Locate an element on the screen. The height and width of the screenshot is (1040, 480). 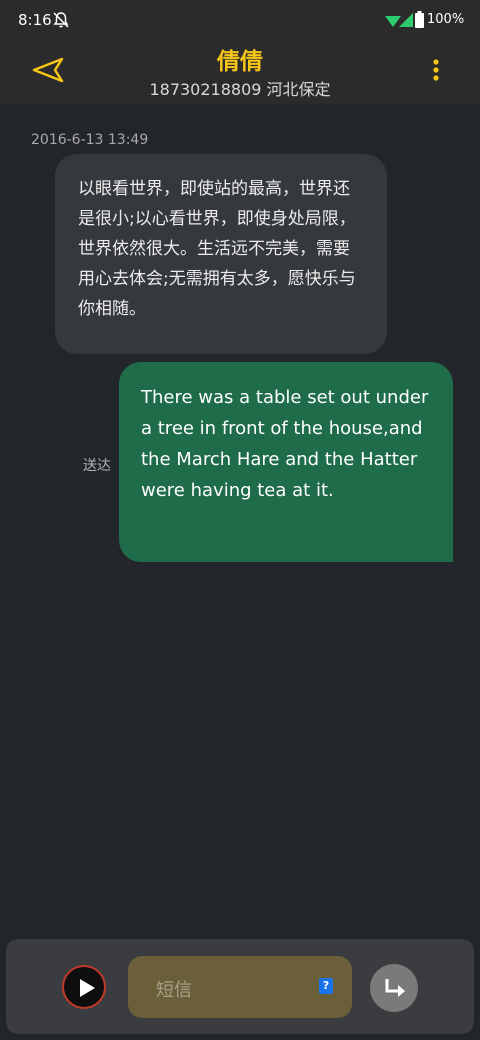
send-button is located at coordinates (394, 988).